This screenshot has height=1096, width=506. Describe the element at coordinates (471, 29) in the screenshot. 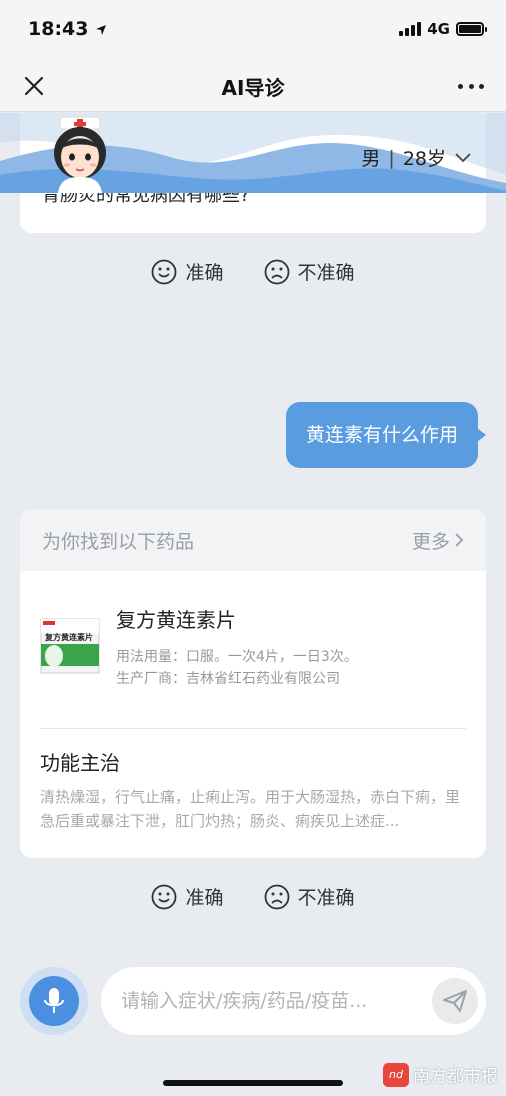

I see `battery-icon` at that location.